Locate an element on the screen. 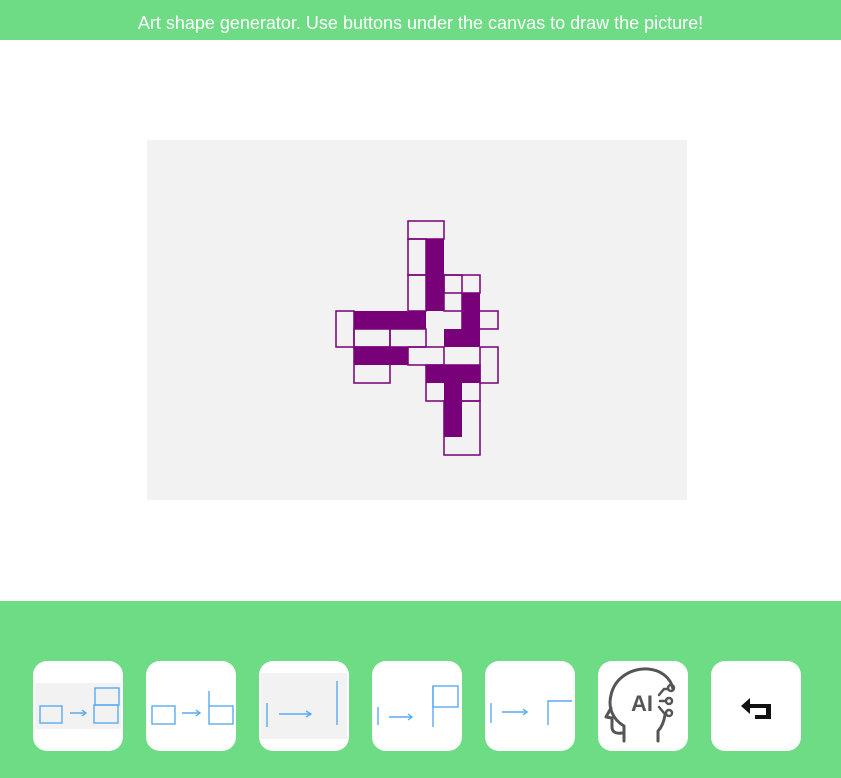  line-to-corner-button is located at coordinates (530, 706).